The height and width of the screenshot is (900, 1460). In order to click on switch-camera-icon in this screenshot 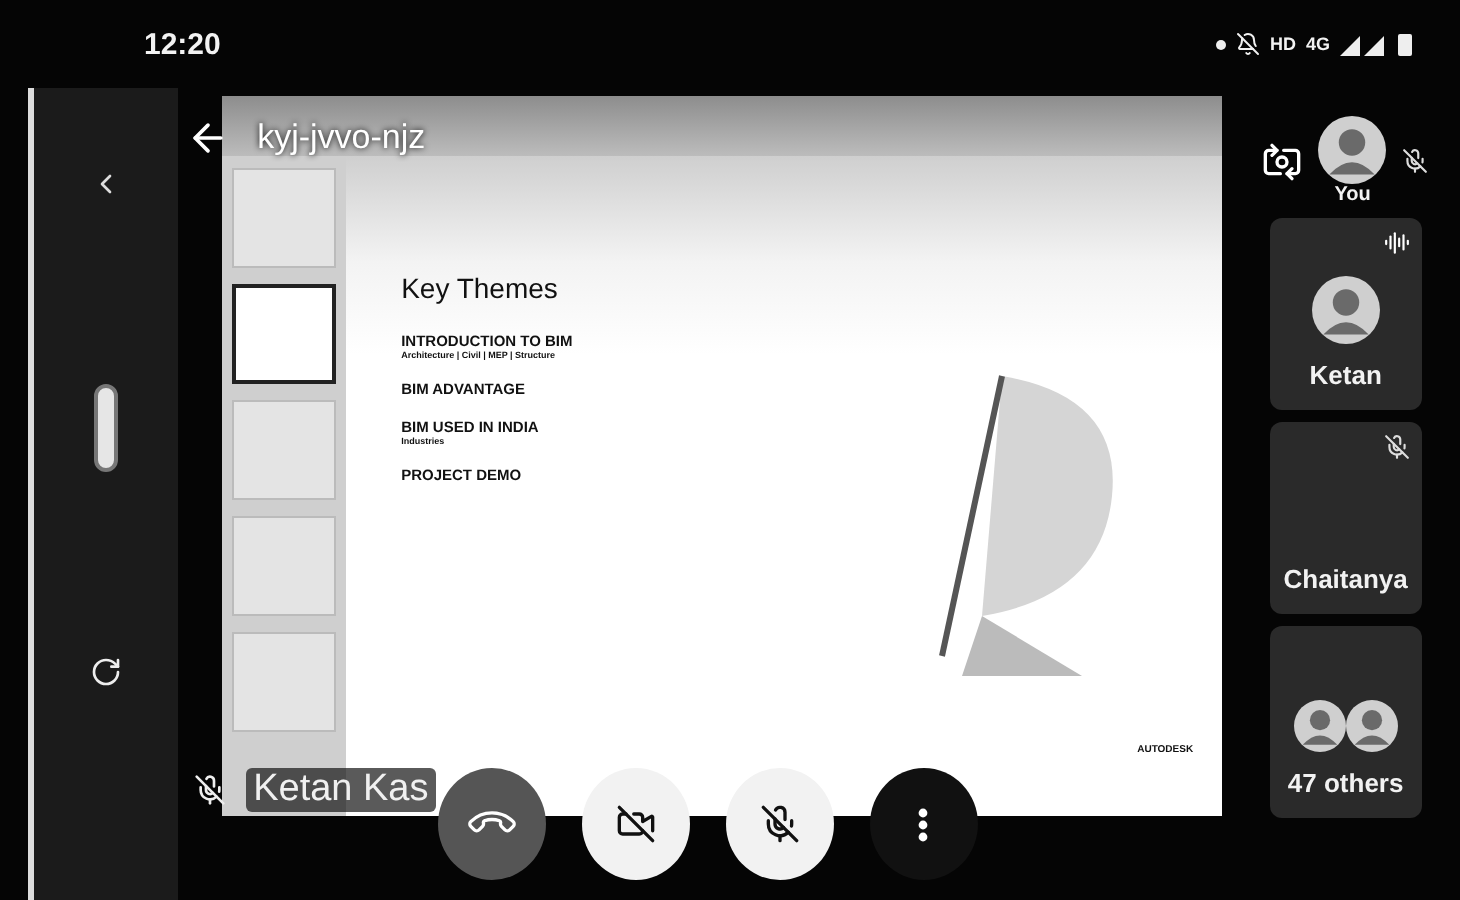, I will do `click(1282, 161)`.